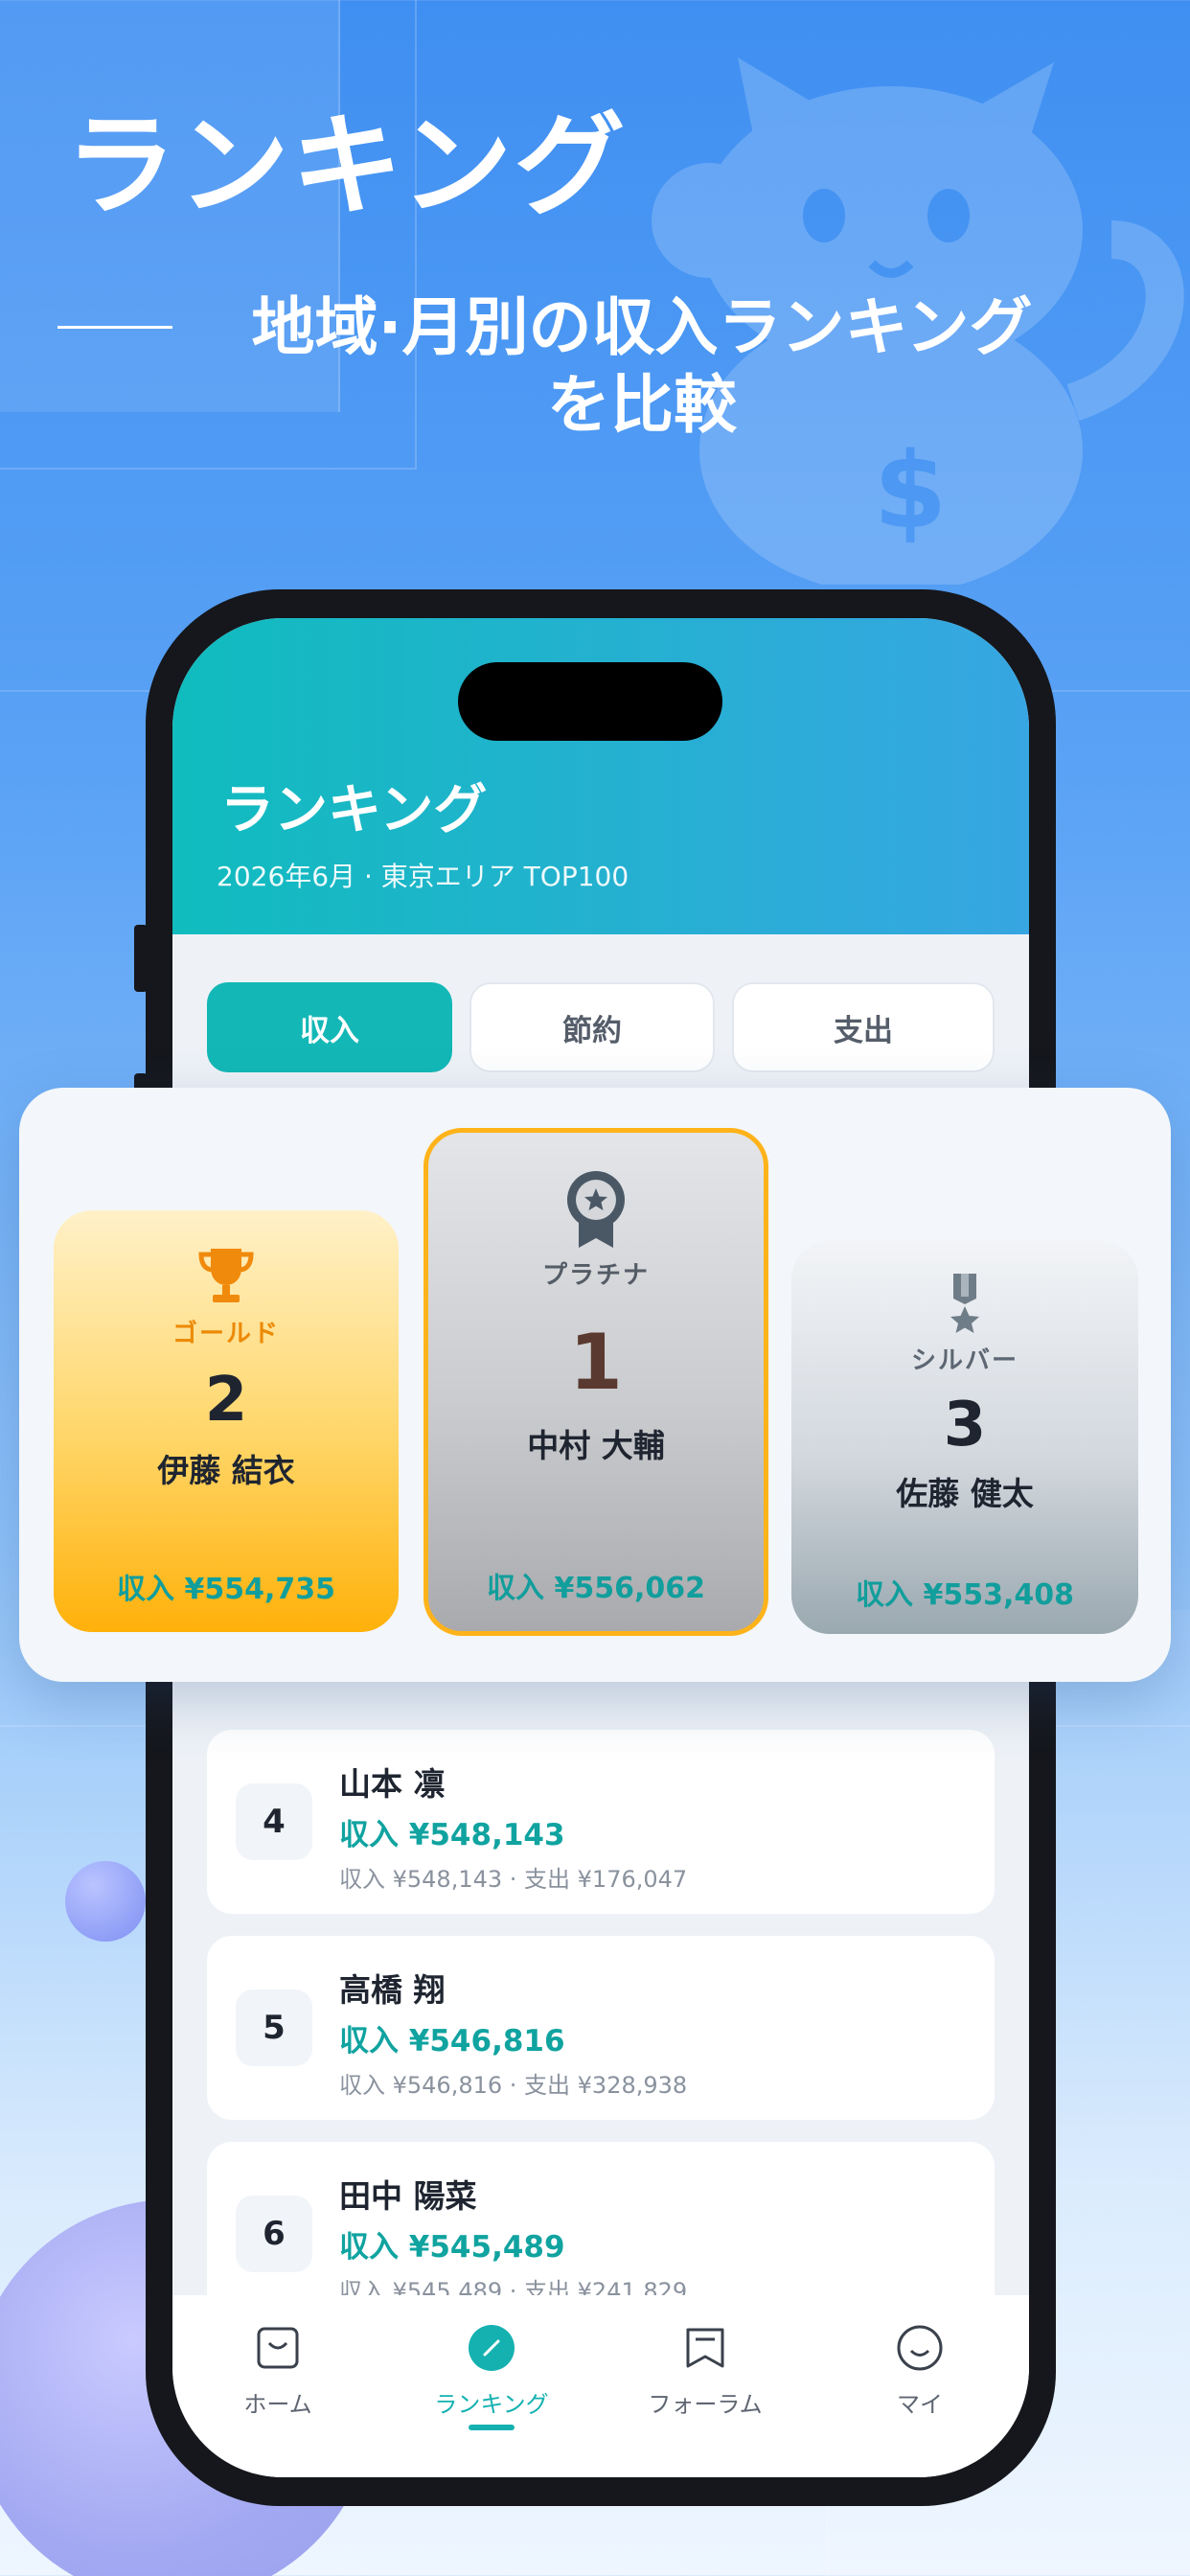 This screenshot has height=2576, width=1190. I want to click on podium-card-platinum: プラチナ 1 中村 大輔 収入 ¥556,062, so click(595, 1382).